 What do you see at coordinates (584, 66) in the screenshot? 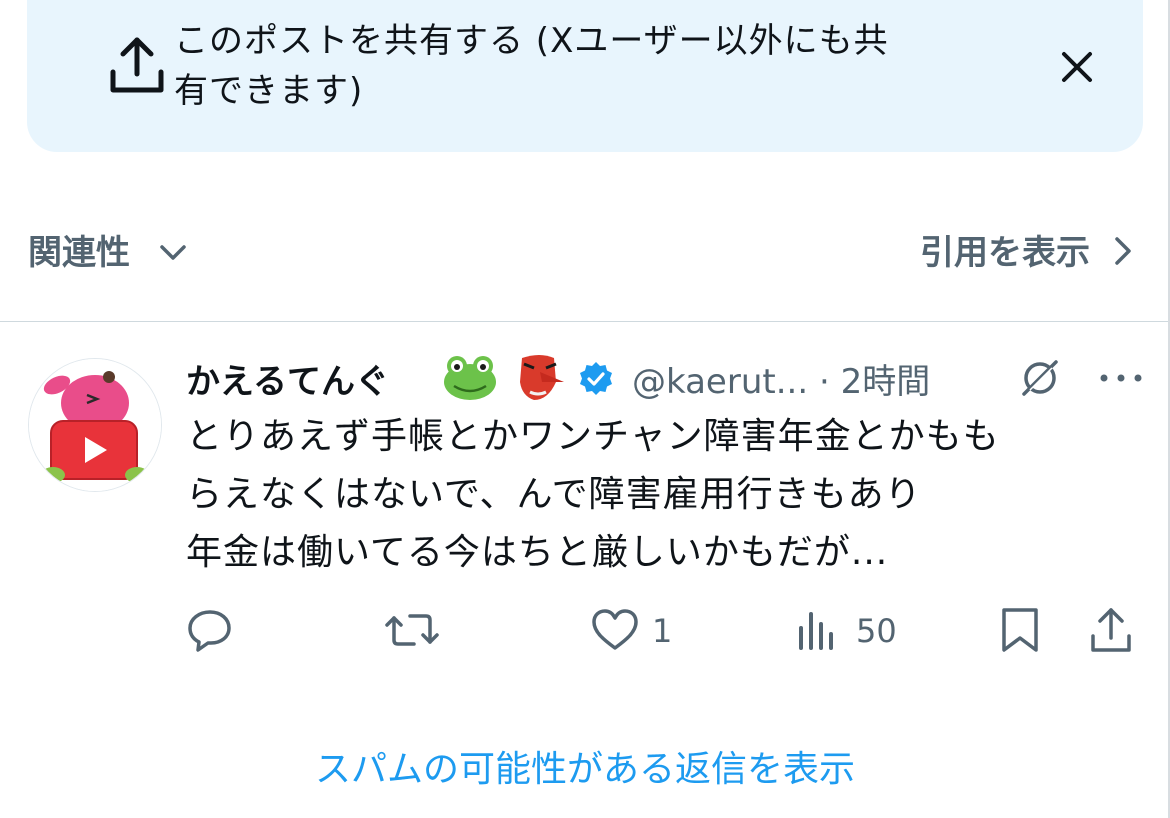
I see `share-banner-text: このポストを共有する (Xユーザー以外にも共 有できます)` at bounding box center [584, 66].